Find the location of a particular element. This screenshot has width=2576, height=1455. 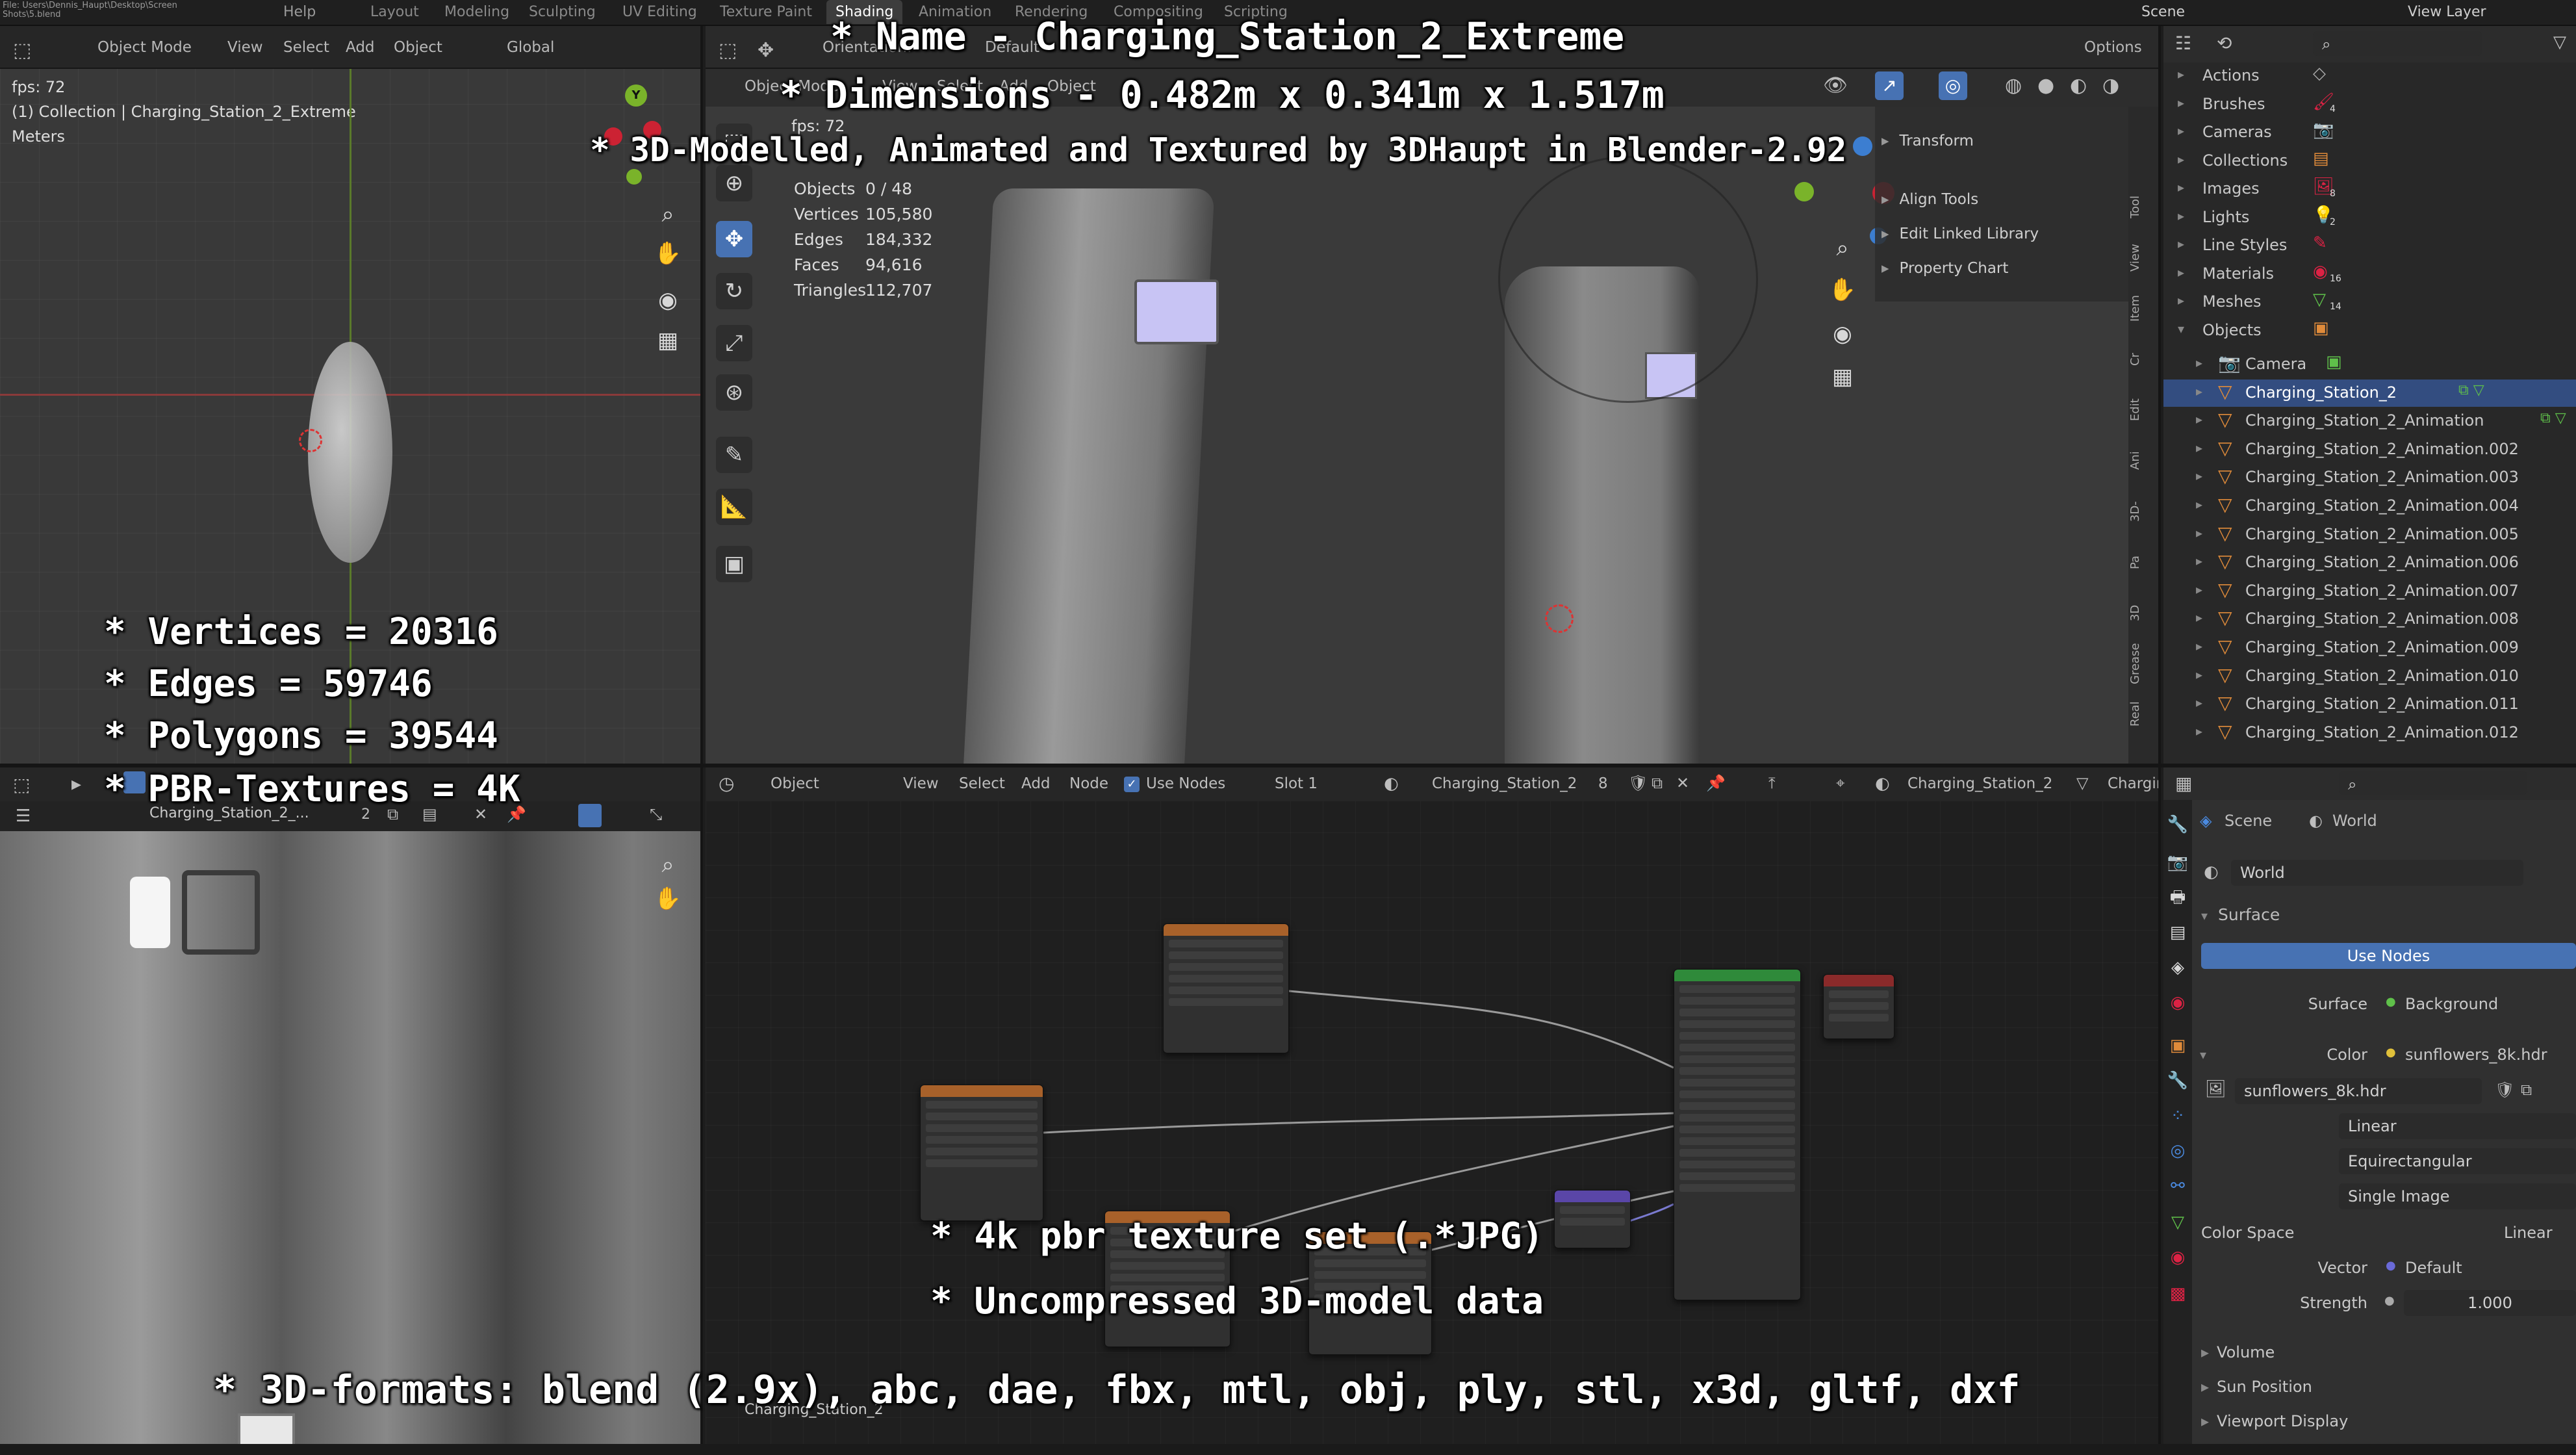

menu-icon: ☰ is located at coordinates (23, 816).